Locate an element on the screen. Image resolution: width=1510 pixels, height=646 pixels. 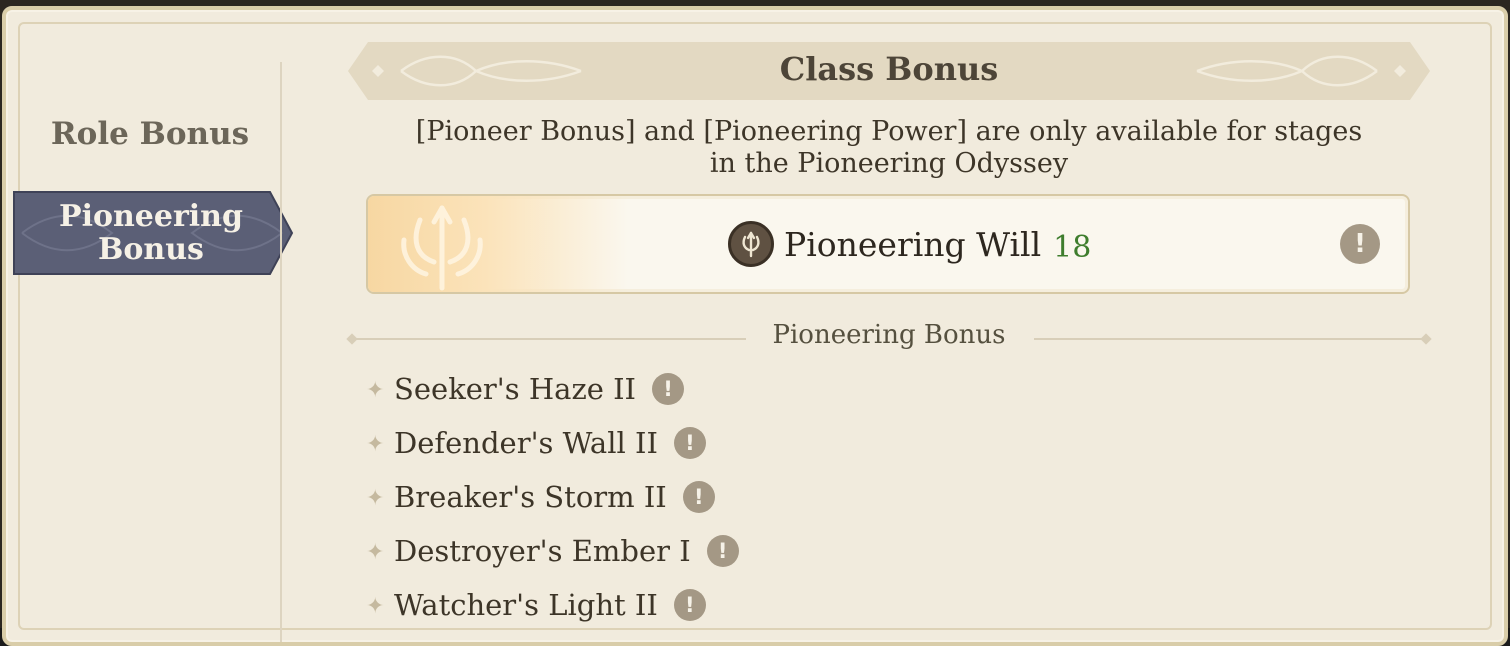
page-title: Class Bonus is located at coordinates (889, 69).